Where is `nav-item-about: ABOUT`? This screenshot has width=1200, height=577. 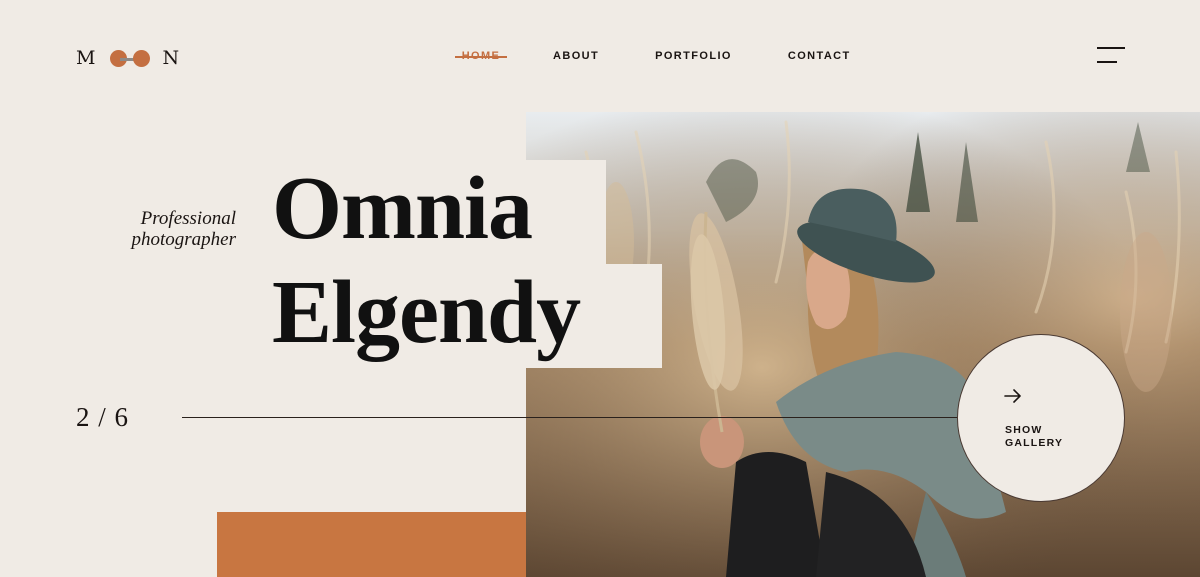 nav-item-about: ABOUT is located at coordinates (576, 56).